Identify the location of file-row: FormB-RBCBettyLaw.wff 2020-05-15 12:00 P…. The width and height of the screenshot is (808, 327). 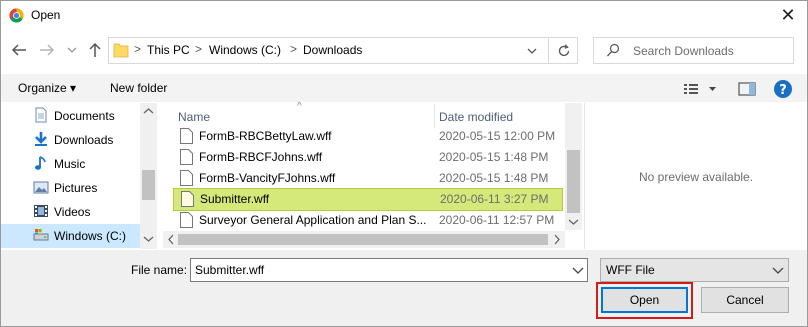
(368, 136).